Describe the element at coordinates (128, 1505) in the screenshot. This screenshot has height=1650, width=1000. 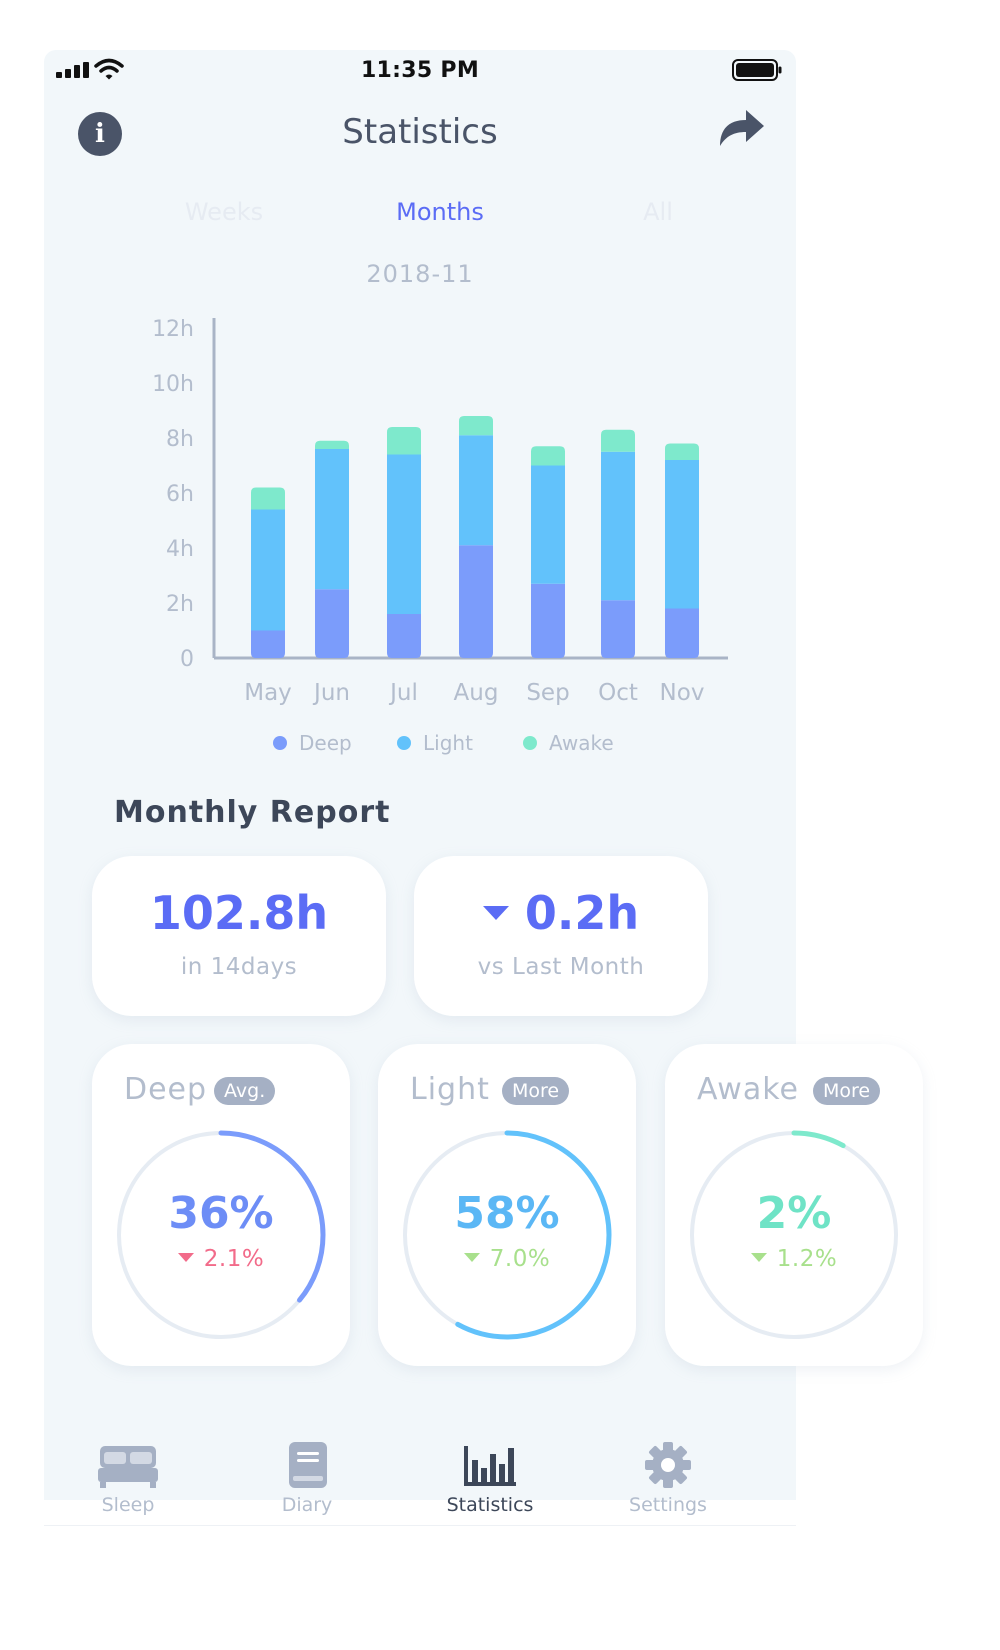
I see `tab-label: Sleep` at that location.